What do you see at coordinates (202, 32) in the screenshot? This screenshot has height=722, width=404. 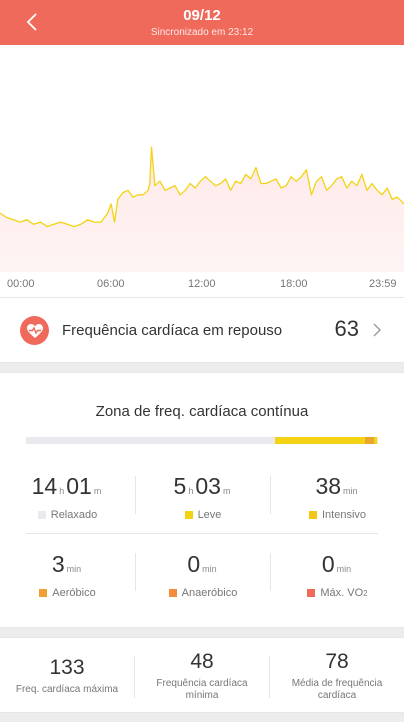 I see `sync-status: Sincronizado em 23:12` at bounding box center [202, 32].